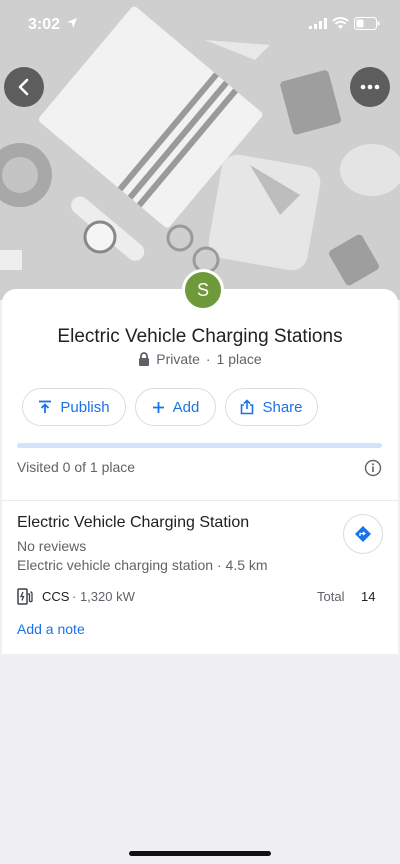 The width and height of the screenshot is (400, 864). Describe the element at coordinates (368, 596) in the screenshot. I see `total-value: 14` at that location.